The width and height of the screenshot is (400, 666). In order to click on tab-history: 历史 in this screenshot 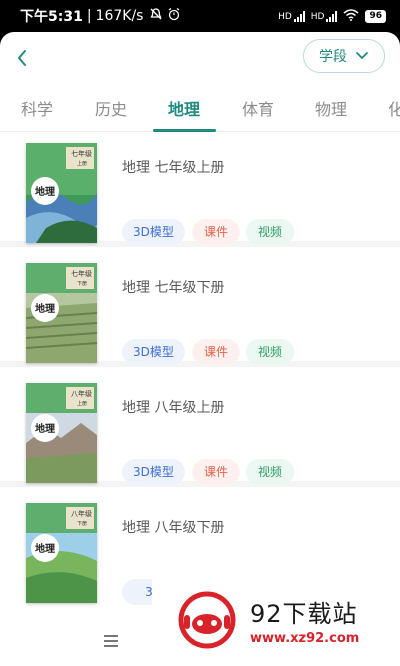, I will do `click(111, 108)`.